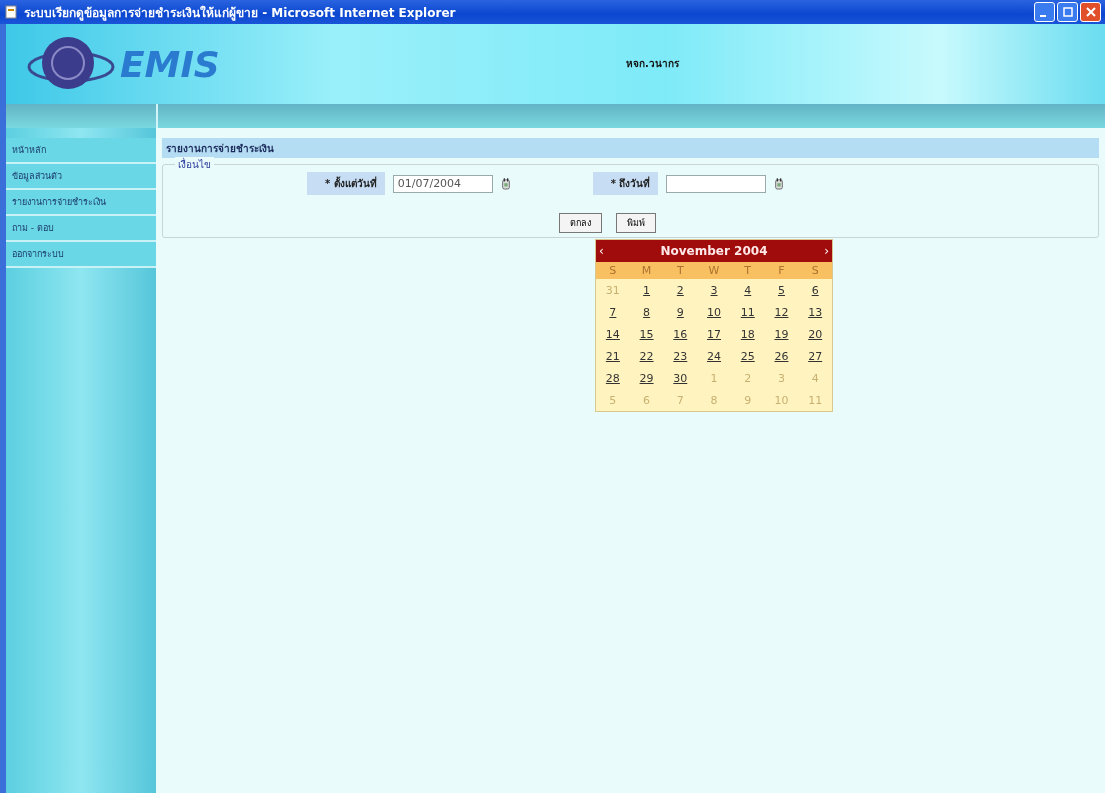 The image size is (1105, 793). Describe the element at coordinates (646, 378) in the screenshot. I see `calendar-day: 29` at that location.